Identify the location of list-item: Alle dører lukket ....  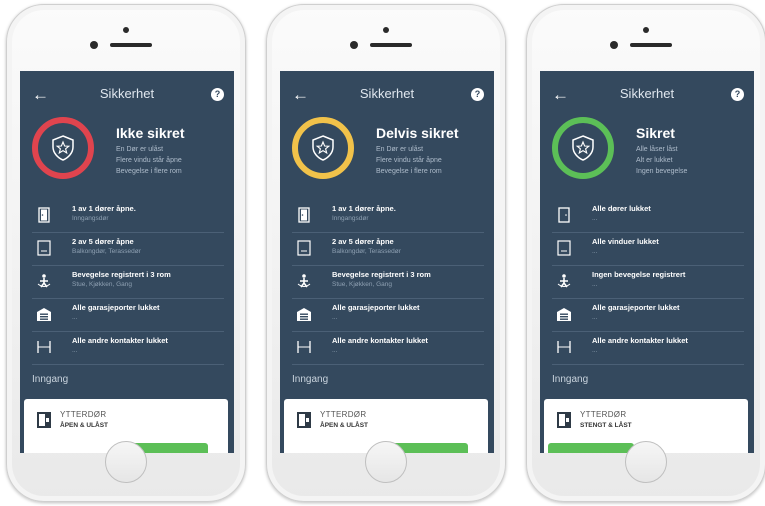
(648, 217).